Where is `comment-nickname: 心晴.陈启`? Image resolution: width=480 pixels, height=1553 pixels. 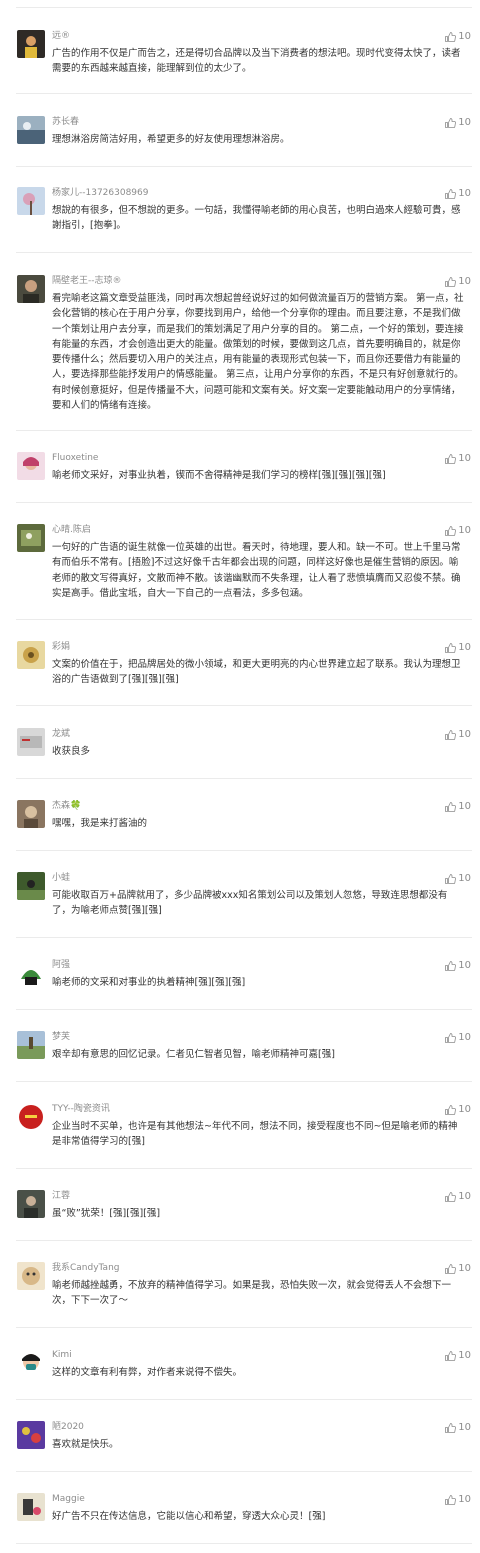
comment-nickname: 心晴.陈启 is located at coordinates (71, 530).